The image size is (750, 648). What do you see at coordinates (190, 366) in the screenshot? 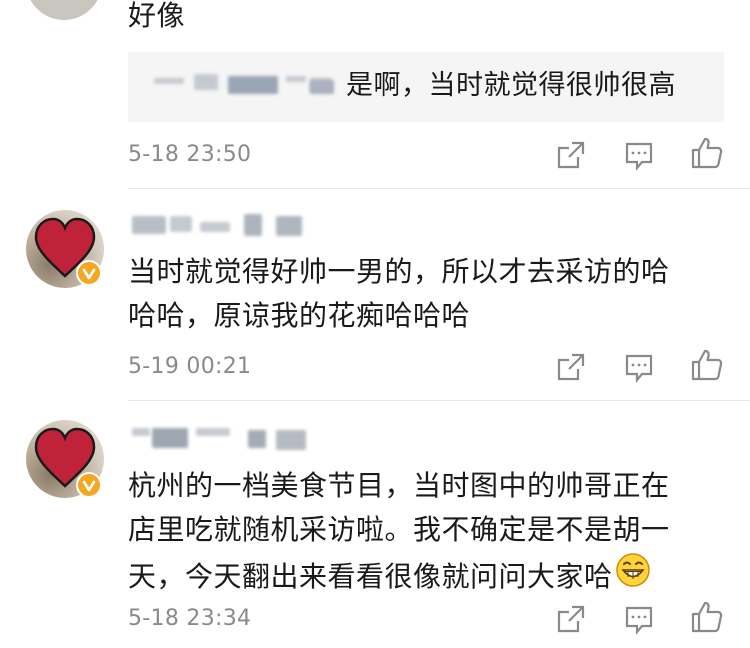
I see `comment-time: 5-19 00:21` at bounding box center [190, 366].